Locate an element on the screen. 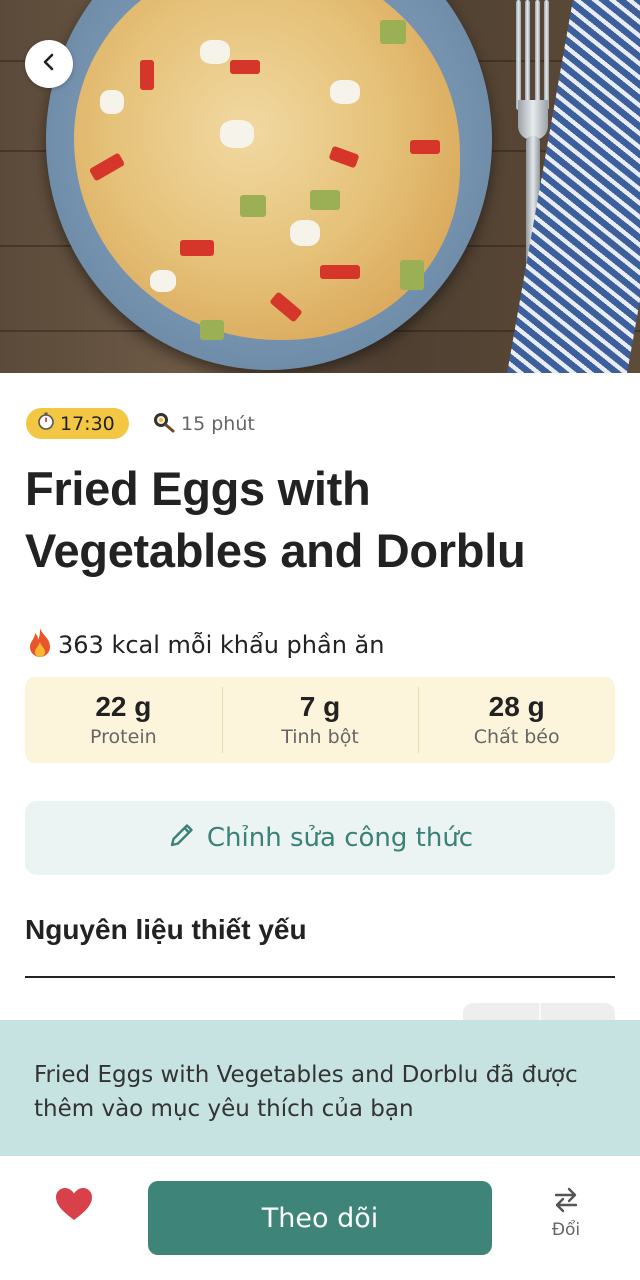 The height and width of the screenshot is (1280, 640). chevron-left-icon is located at coordinates (49, 64).